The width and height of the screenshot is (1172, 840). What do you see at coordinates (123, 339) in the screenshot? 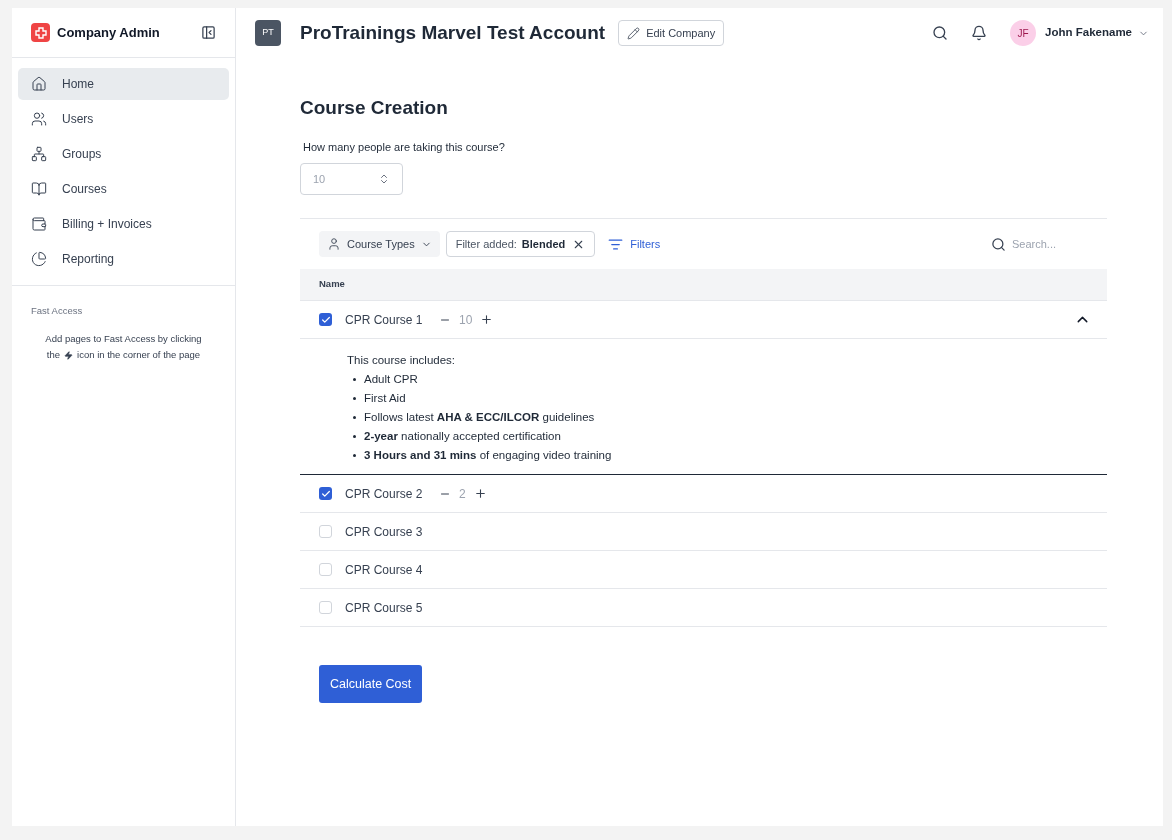
I see `hint-text: Add pages to Fast Access by clicking` at bounding box center [123, 339].